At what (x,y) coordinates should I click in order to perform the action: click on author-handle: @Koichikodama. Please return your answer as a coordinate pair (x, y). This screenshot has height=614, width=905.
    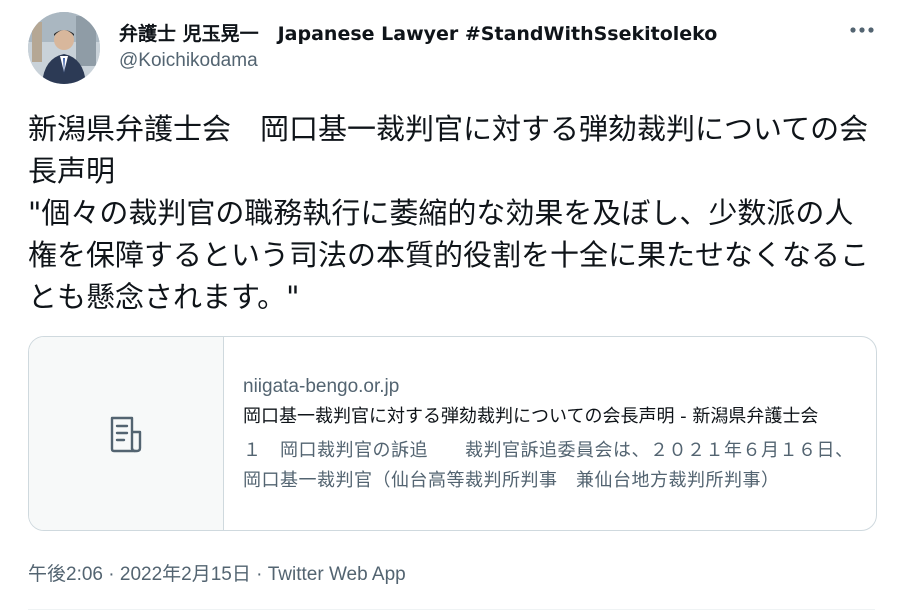
    Looking at the image, I should click on (188, 61).